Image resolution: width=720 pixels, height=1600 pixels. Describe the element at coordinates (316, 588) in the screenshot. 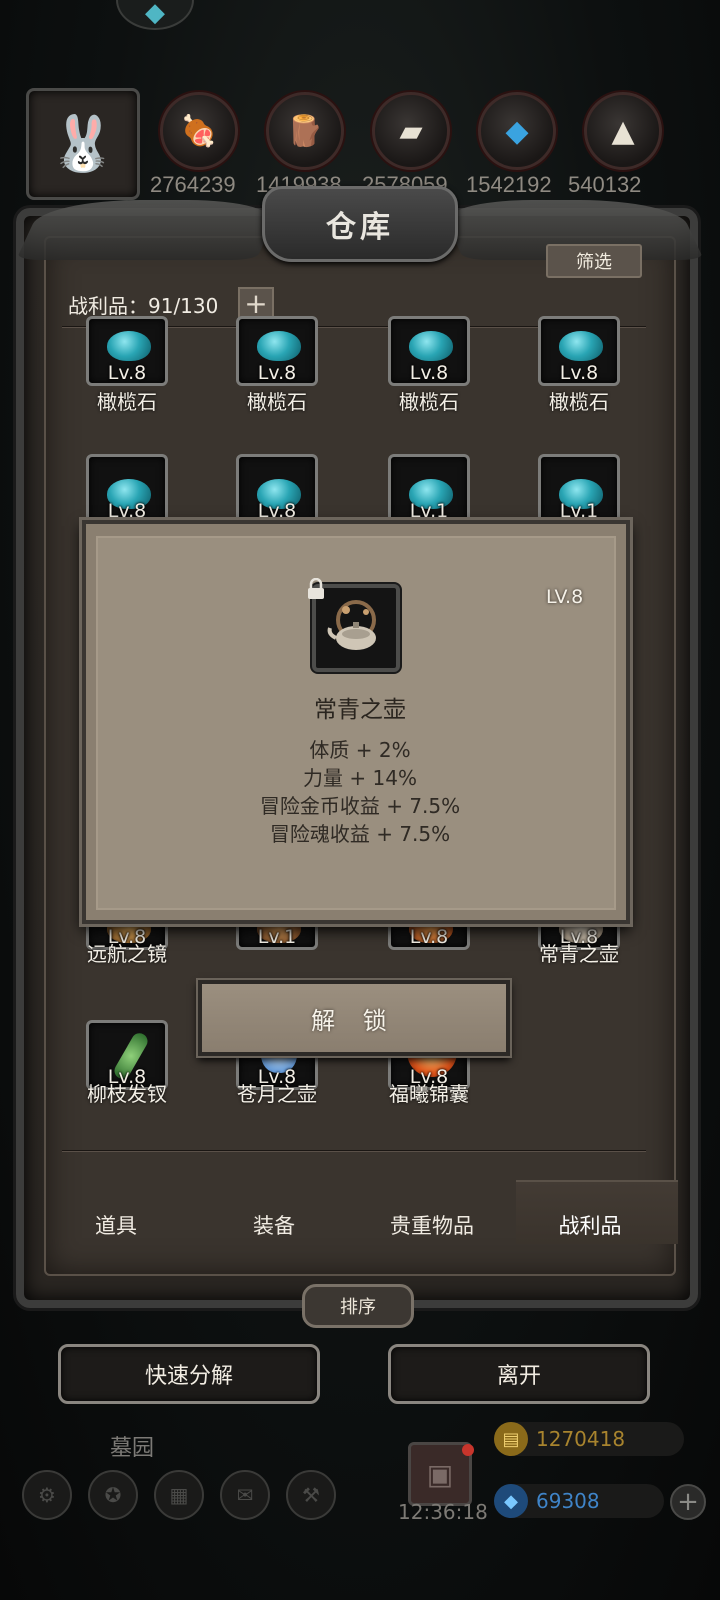

I see `lock-icon` at that location.